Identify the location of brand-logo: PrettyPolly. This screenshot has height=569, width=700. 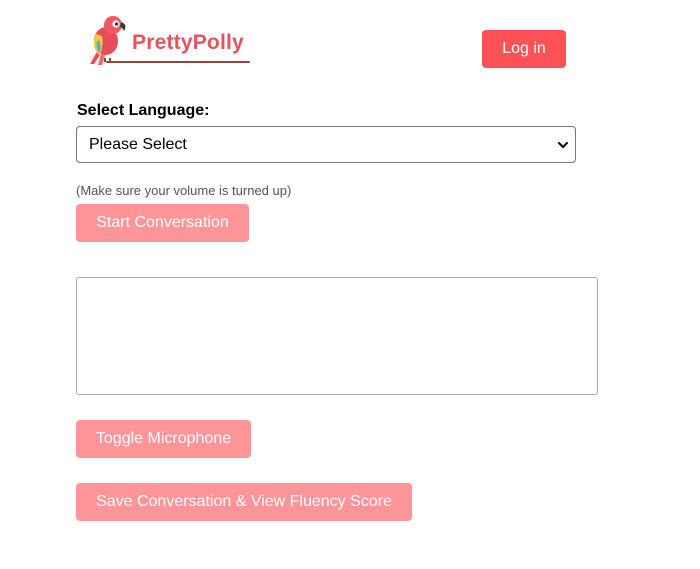
(168, 40).